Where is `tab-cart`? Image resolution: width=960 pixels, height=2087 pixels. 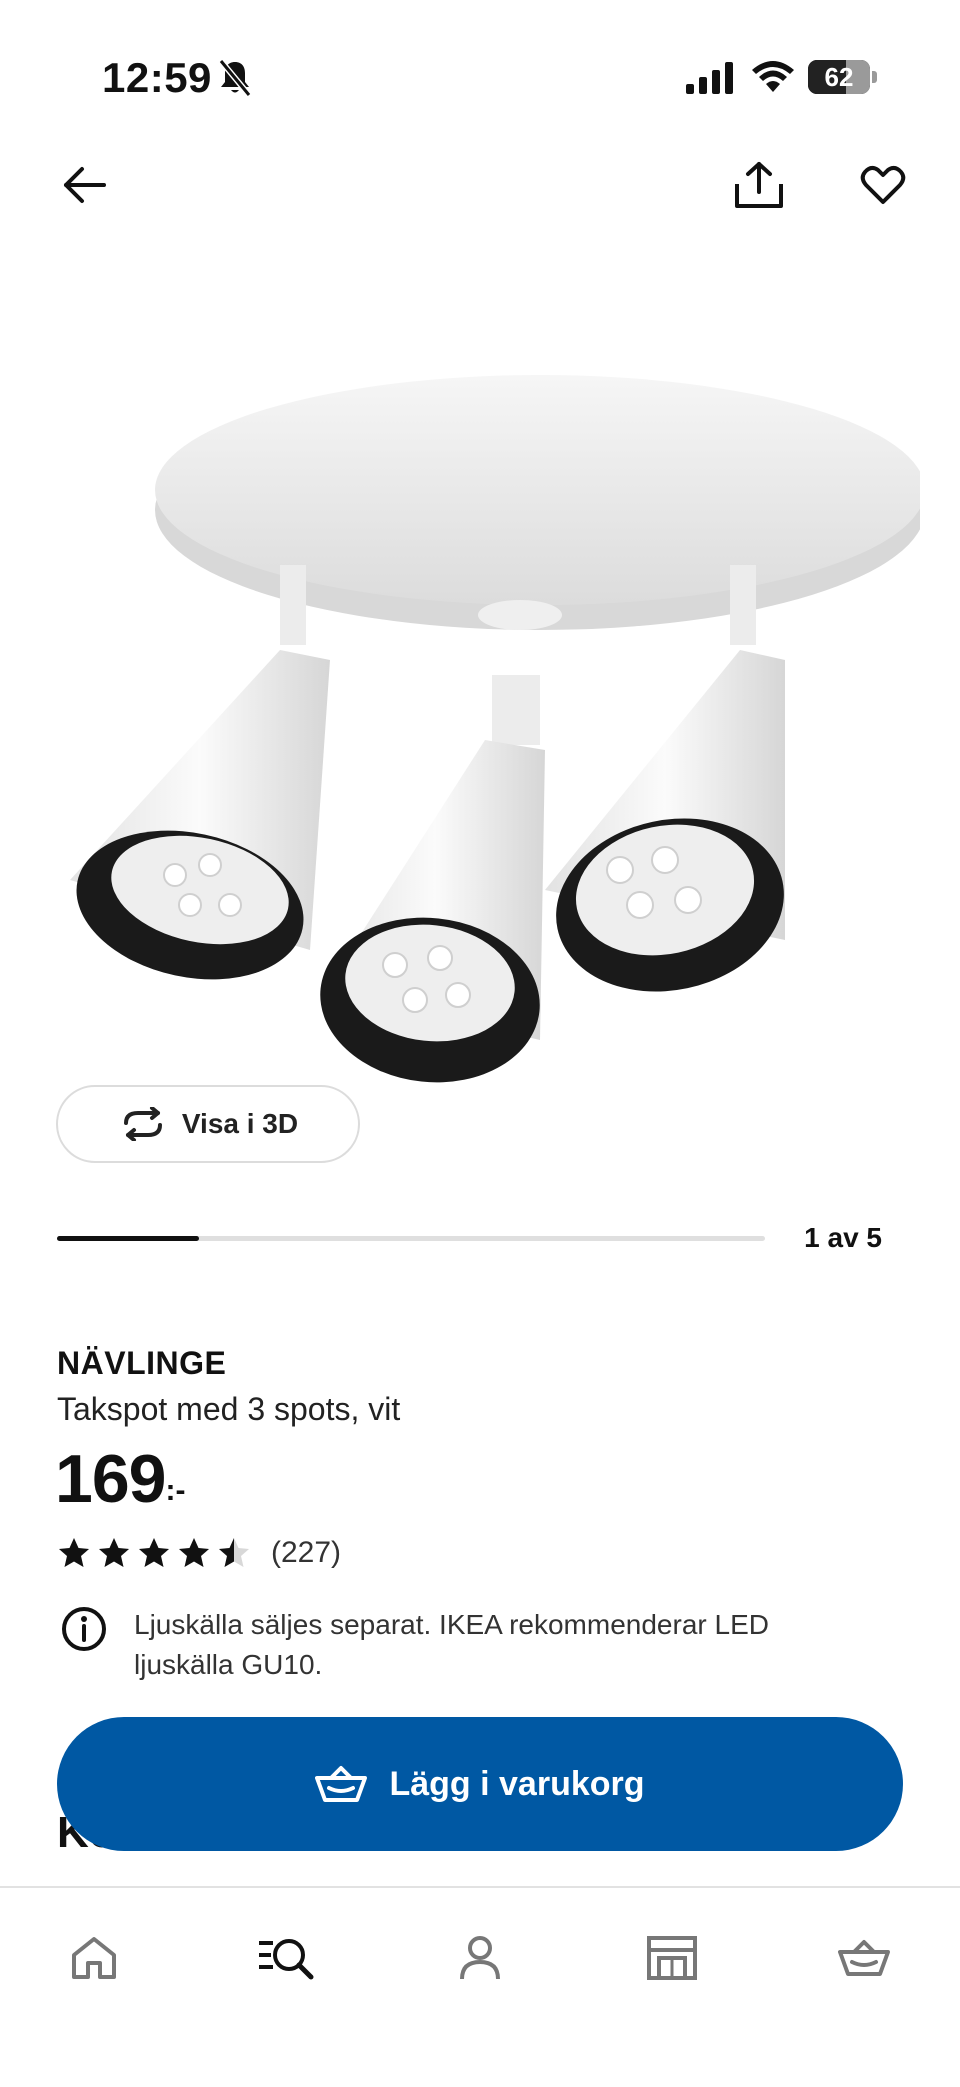
tab-cart is located at coordinates (864, 1958).